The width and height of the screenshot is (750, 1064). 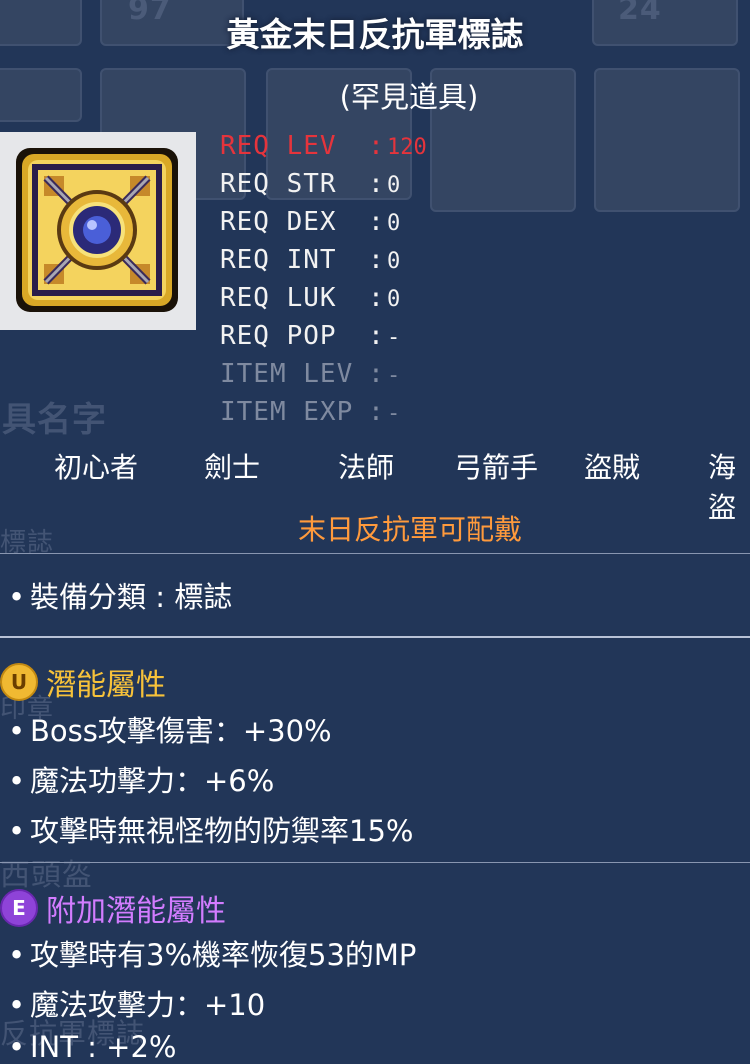 I want to click on emblem-icon, so click(x=97, y=230).